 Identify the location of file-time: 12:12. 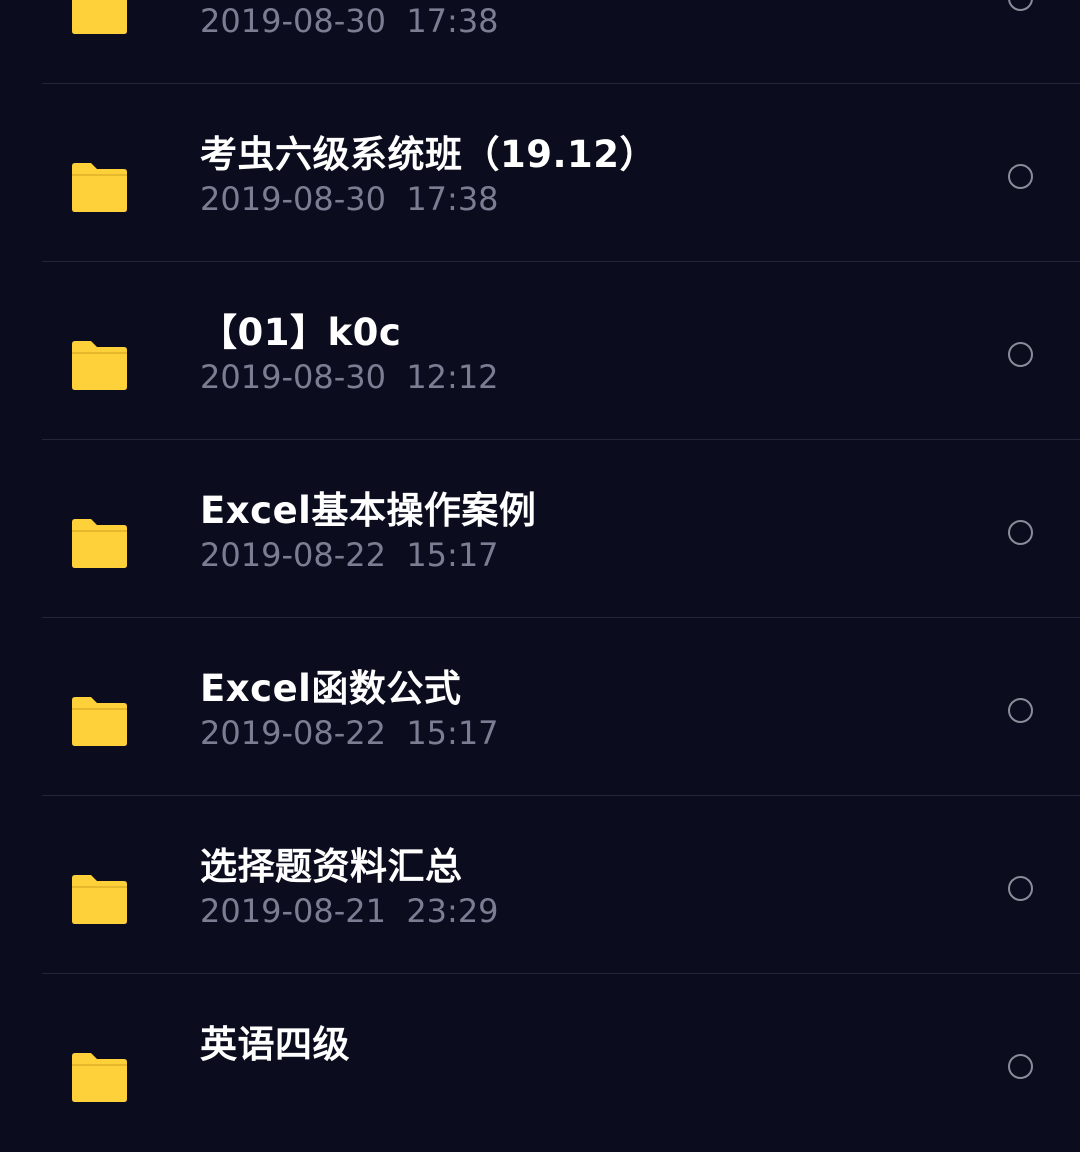
(452, 377).